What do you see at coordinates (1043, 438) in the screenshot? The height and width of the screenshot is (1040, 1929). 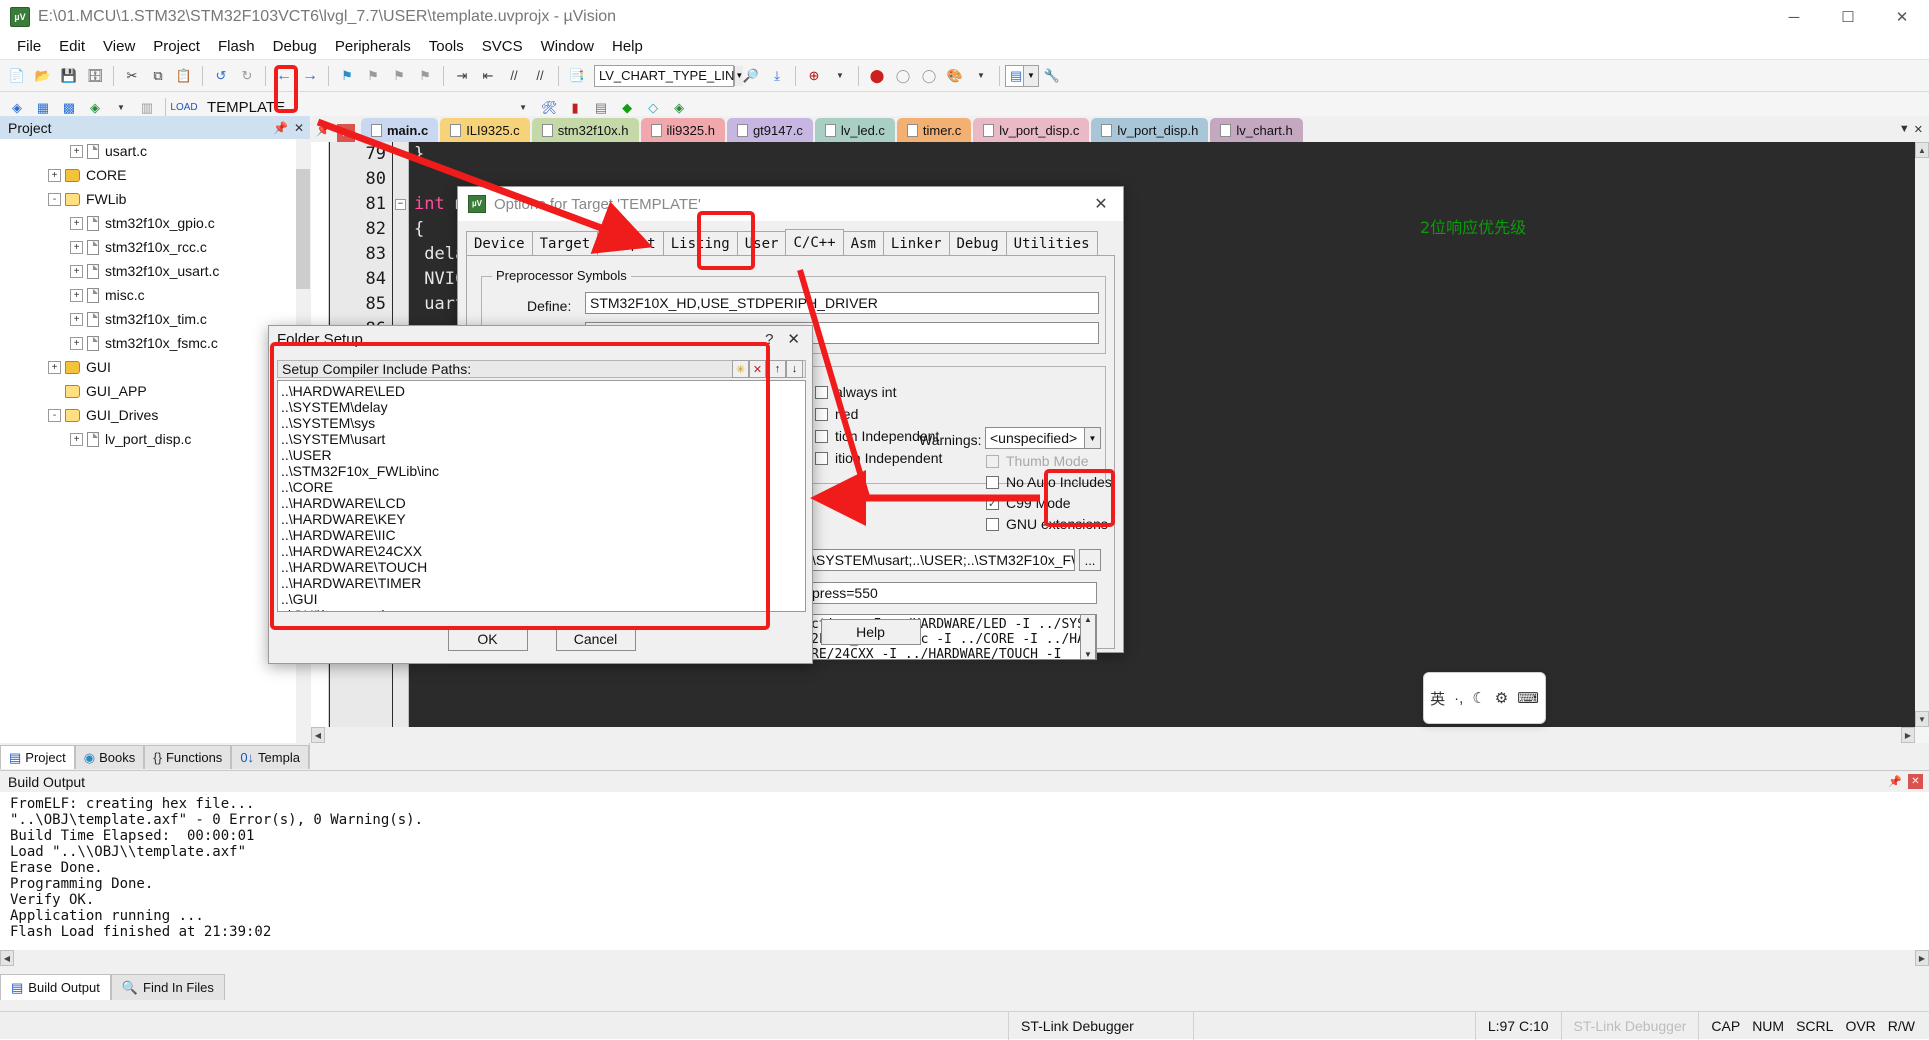 I see `warnings-select: <unspecified> ▼` at bounding box center [1043, 438].